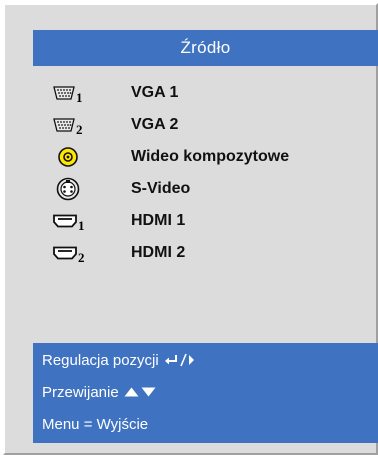  I want to click on vga-icon: 2, so click(75, 125).